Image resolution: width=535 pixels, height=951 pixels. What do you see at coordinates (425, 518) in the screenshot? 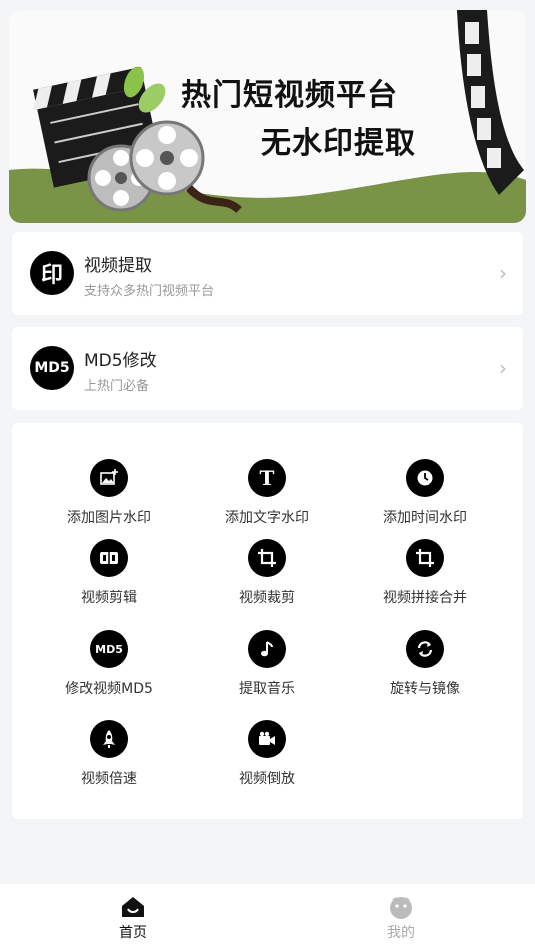
I see `tool-label: 添加时间水印` at bounding box center [425, 518].